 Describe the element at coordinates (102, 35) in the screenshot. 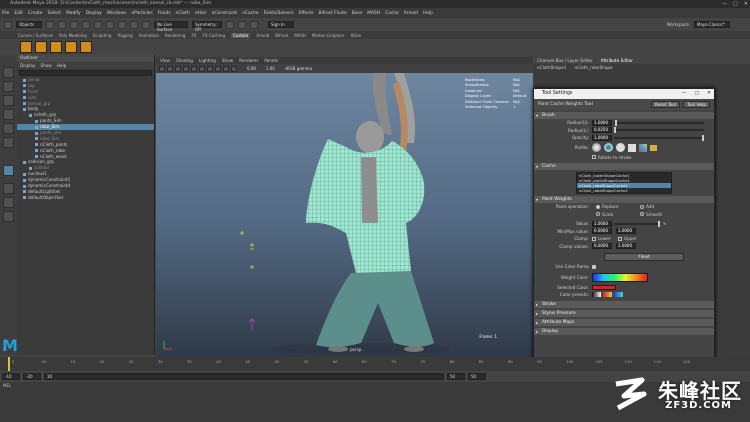

I see `shelf-tab-sculpting: Sculpting` at that location.